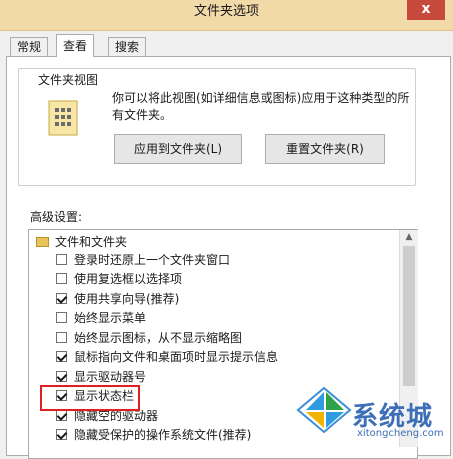  I want to click on watermark-url: xitongcheng.com, so click(400, 433).